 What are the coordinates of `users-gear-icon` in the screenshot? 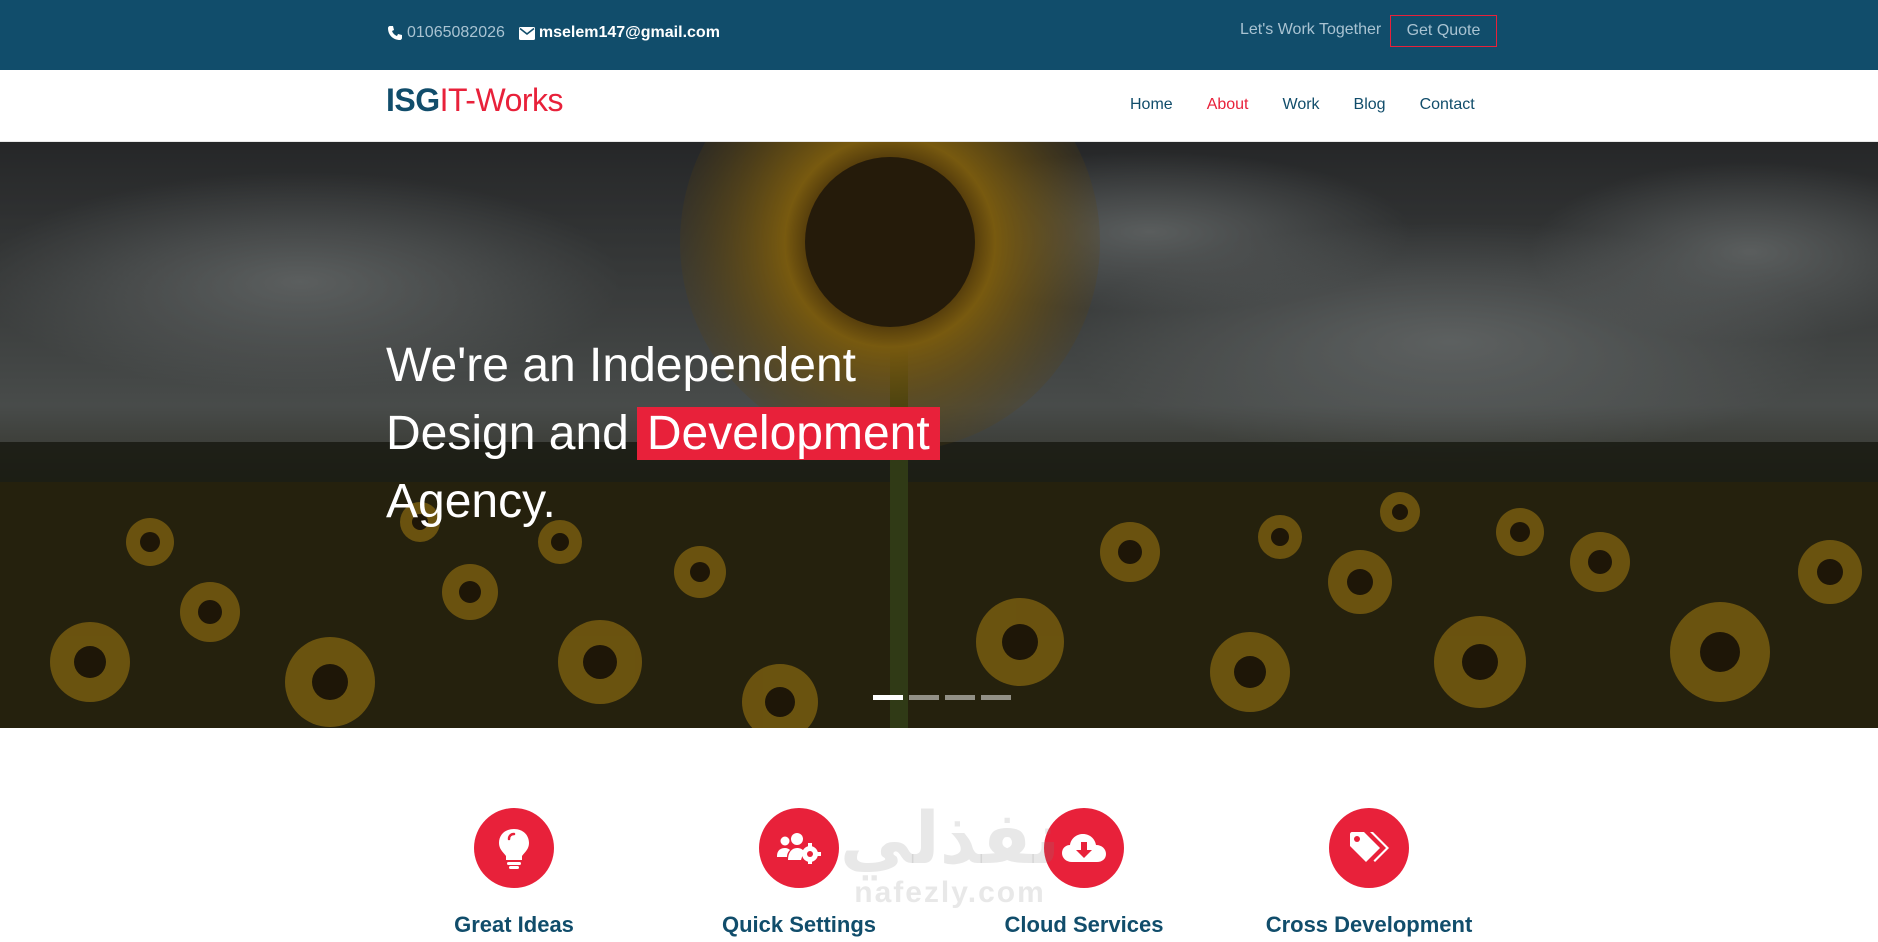 It's located at (799, 848).